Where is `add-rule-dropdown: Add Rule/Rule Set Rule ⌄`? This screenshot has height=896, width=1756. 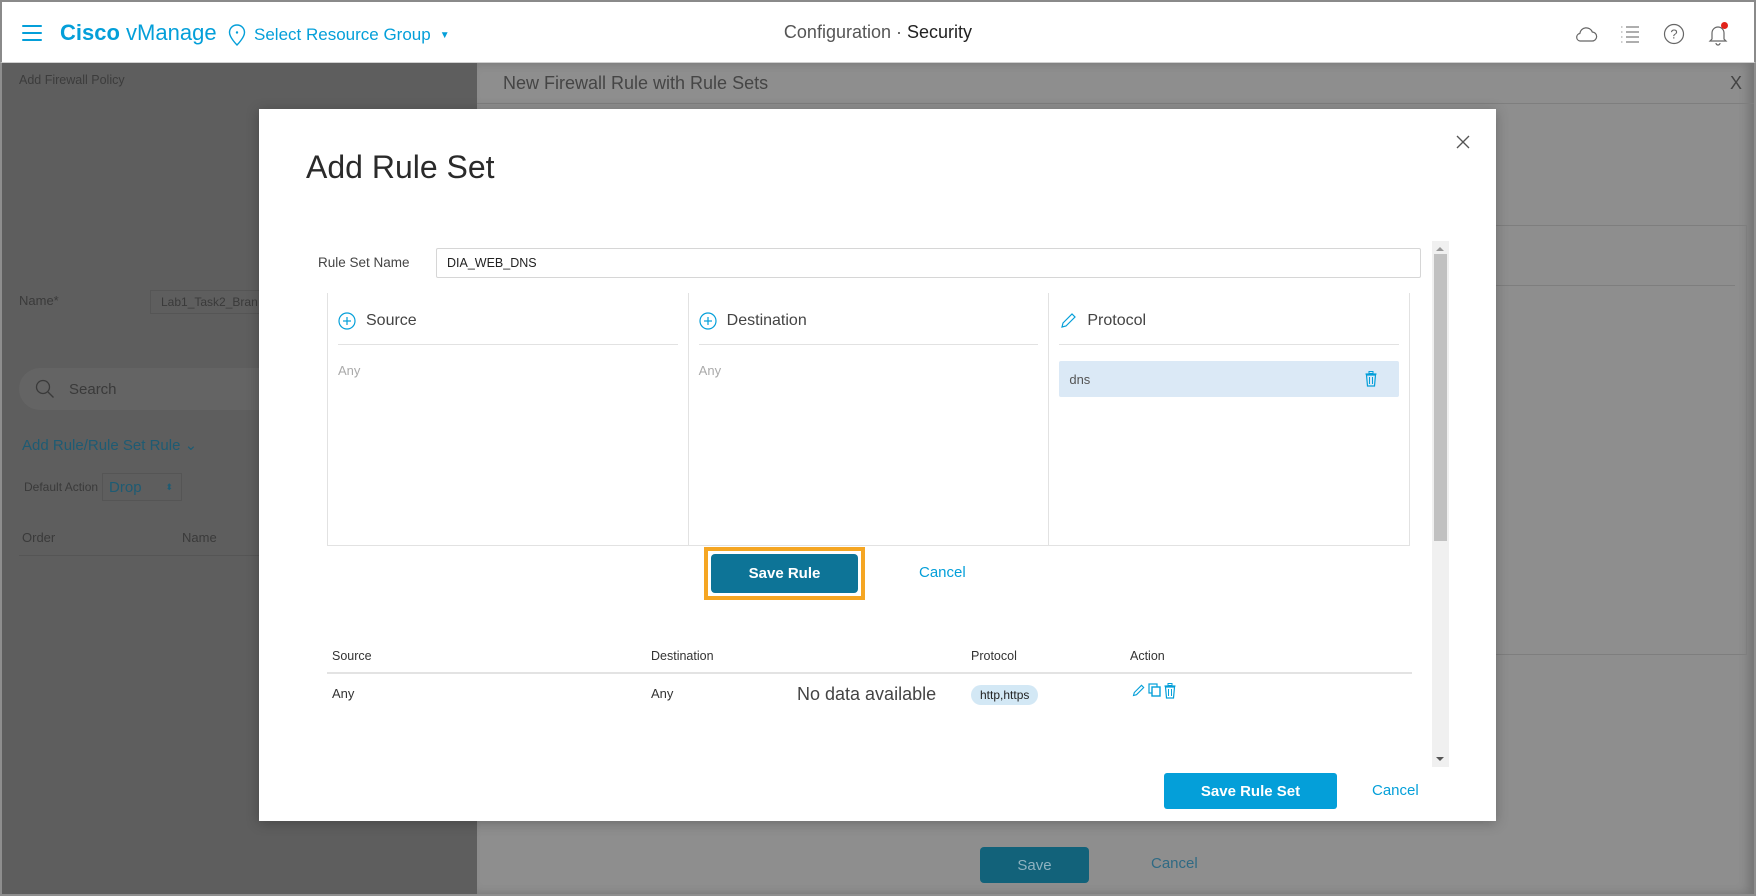
add-rule-dropdown: Add Rule/Rule Set Rule ⌄ is located at coordinates (109, 445).